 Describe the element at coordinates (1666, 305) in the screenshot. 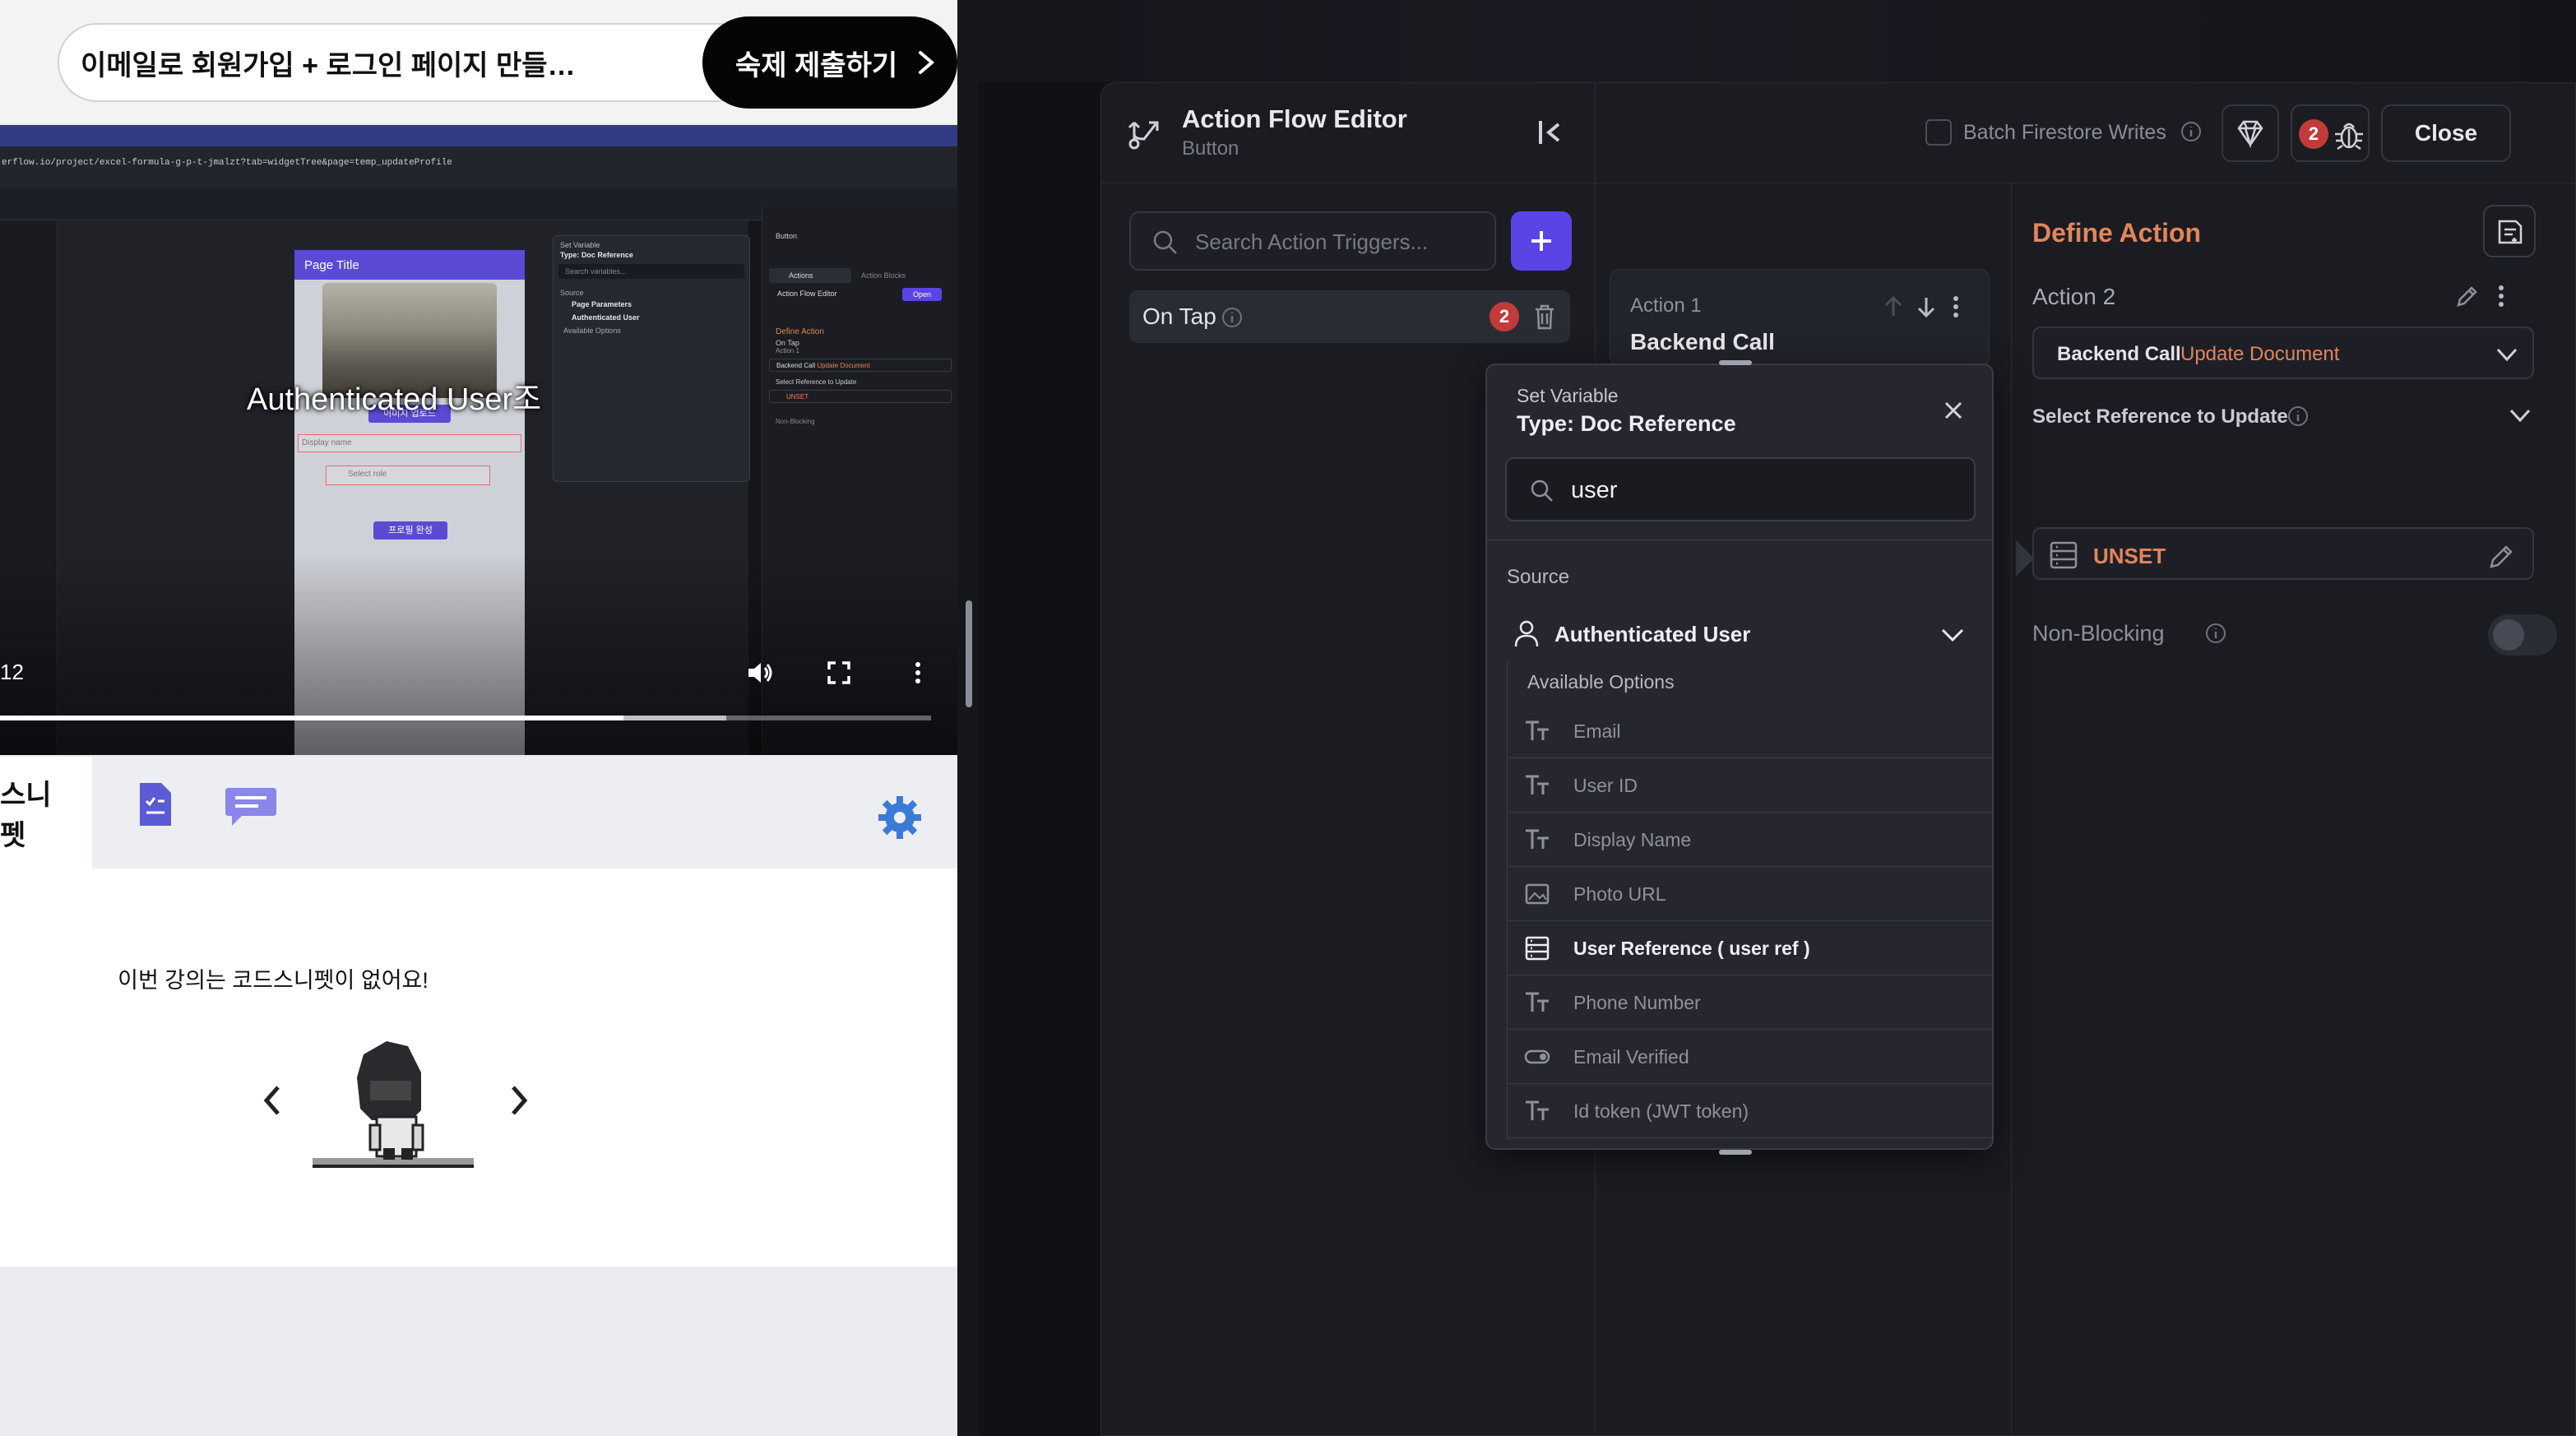

I see `action-node-1-label: Action 1` at that location.